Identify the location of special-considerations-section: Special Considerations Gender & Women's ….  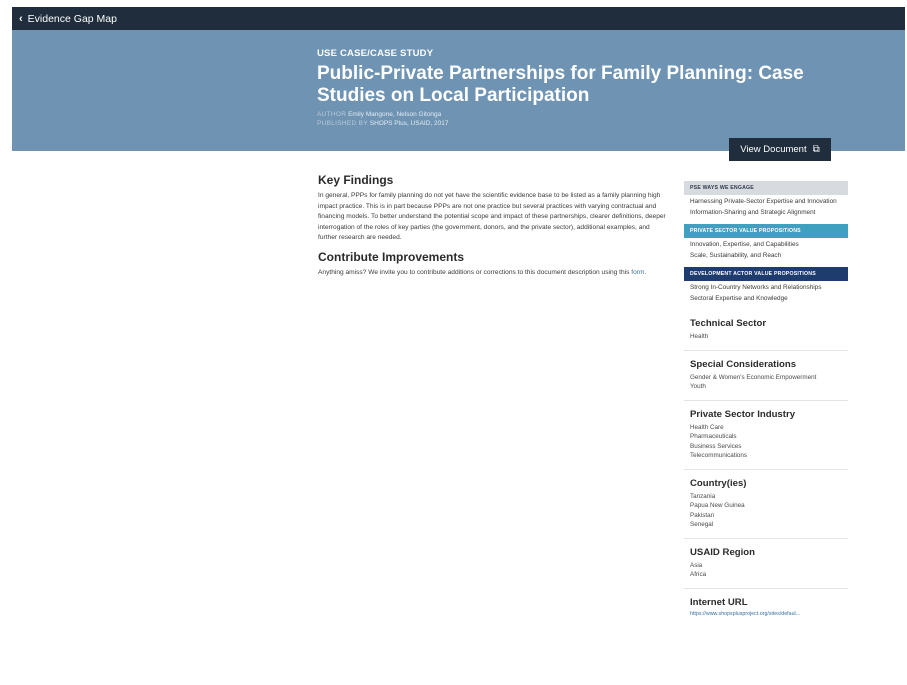
(766, 376).